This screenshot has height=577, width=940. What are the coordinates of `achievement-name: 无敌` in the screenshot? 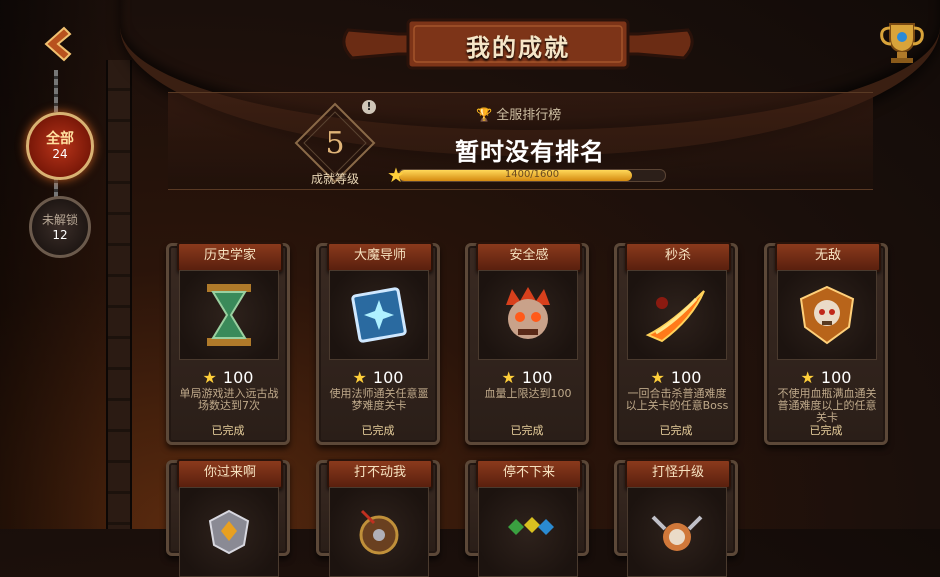 It's located at (828, 257).